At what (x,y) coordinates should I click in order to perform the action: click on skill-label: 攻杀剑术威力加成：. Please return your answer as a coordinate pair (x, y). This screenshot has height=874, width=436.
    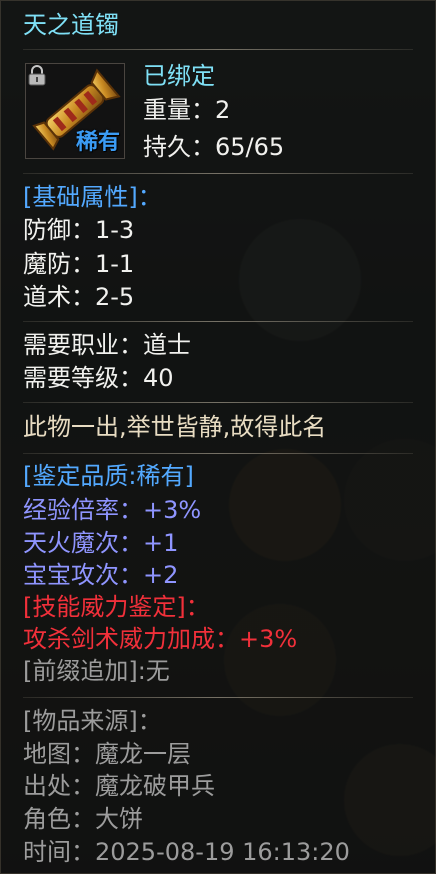
    Looking at the image, I should click on (131, 639).